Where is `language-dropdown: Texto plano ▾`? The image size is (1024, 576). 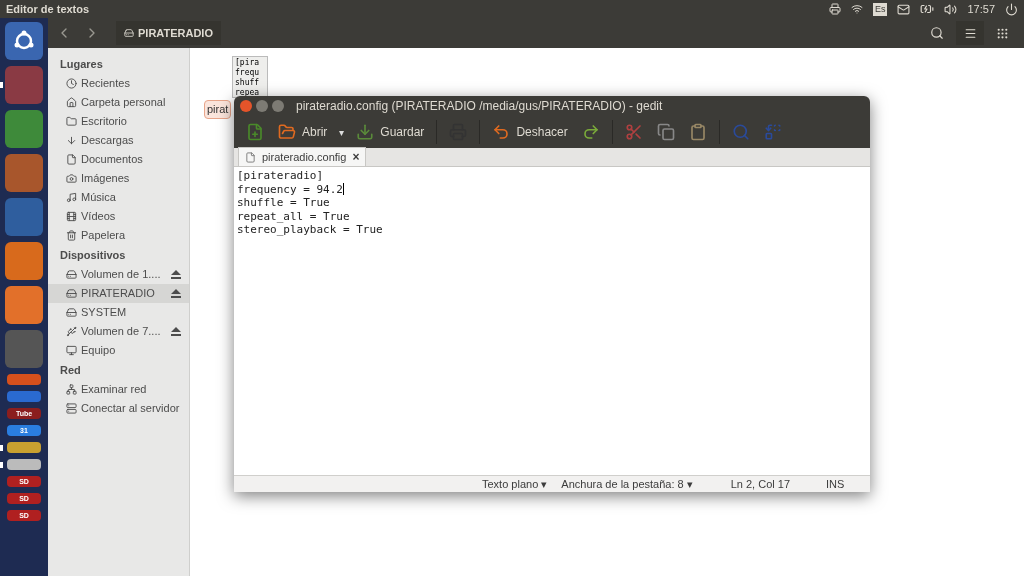 language-dropdown: Texto plano ▾ is located at coordinates (515, 483).